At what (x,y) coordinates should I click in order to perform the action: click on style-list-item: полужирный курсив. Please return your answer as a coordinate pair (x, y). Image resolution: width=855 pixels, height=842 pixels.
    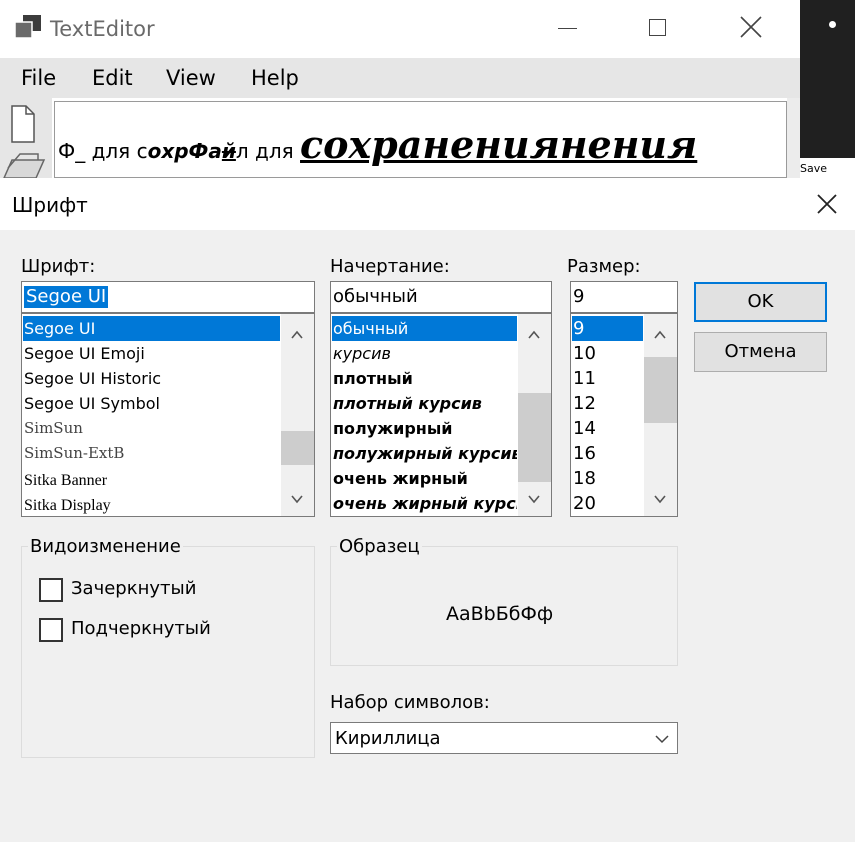
    Looking at the image, I should click on (424, 453).